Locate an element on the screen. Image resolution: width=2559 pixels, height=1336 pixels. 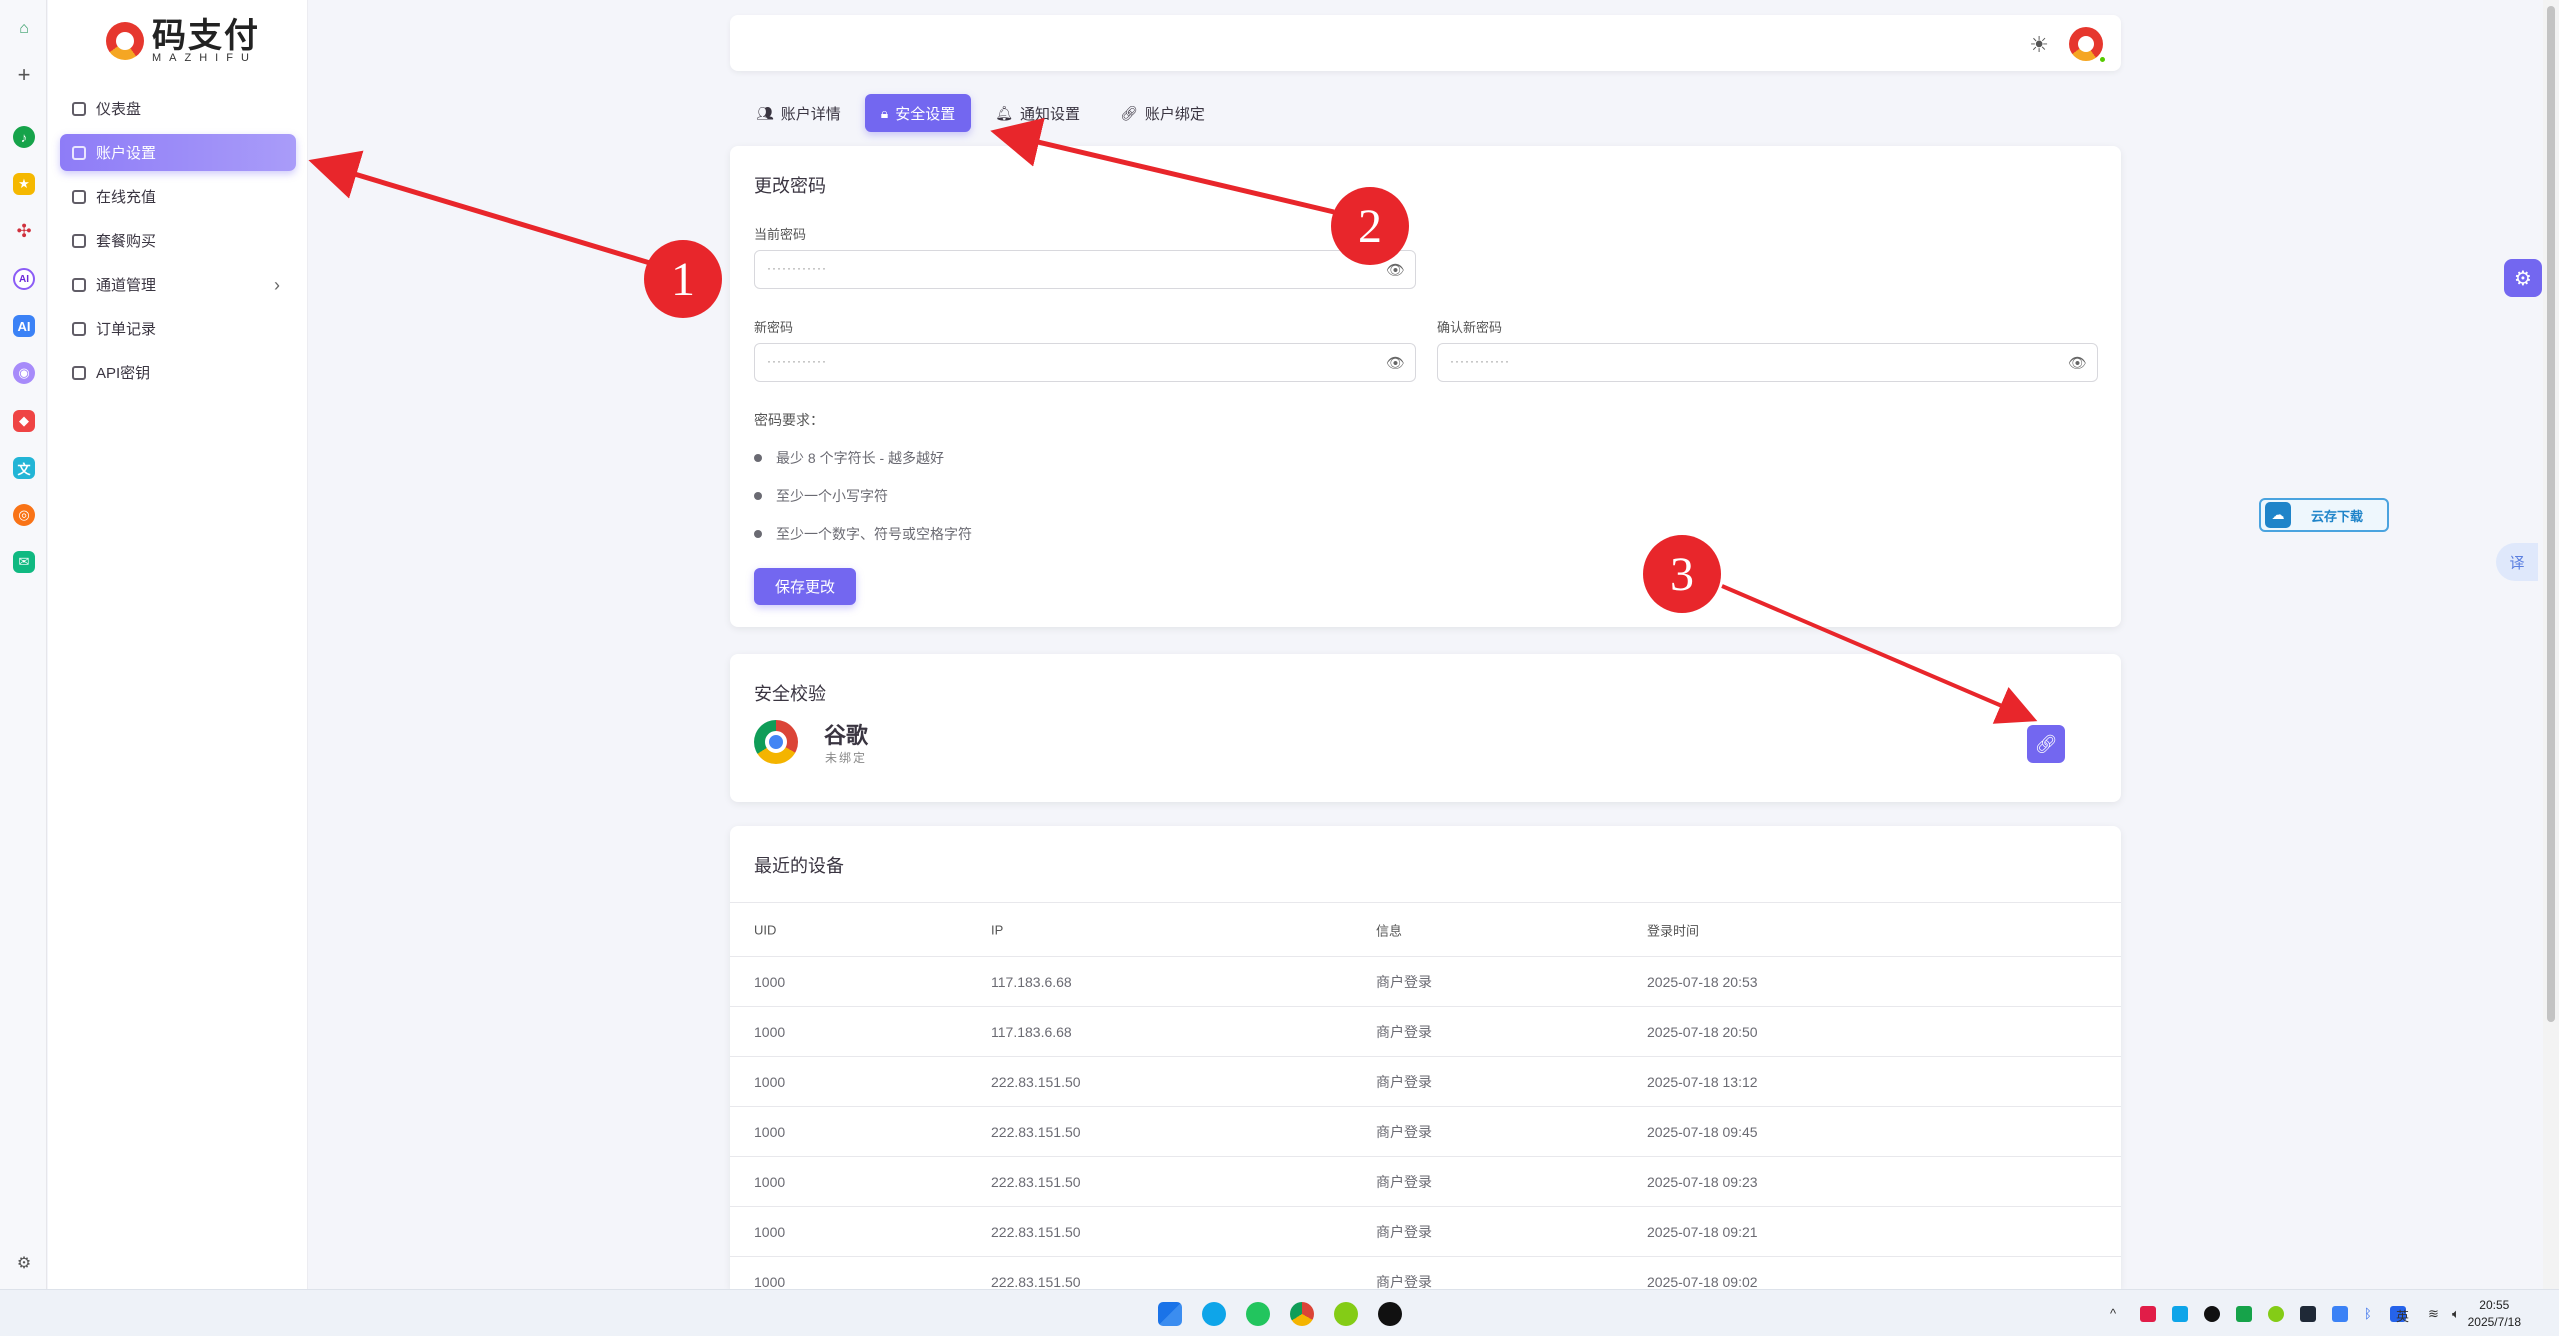
annotation-badge-3: 3 is located at coordinates (1682, 574).